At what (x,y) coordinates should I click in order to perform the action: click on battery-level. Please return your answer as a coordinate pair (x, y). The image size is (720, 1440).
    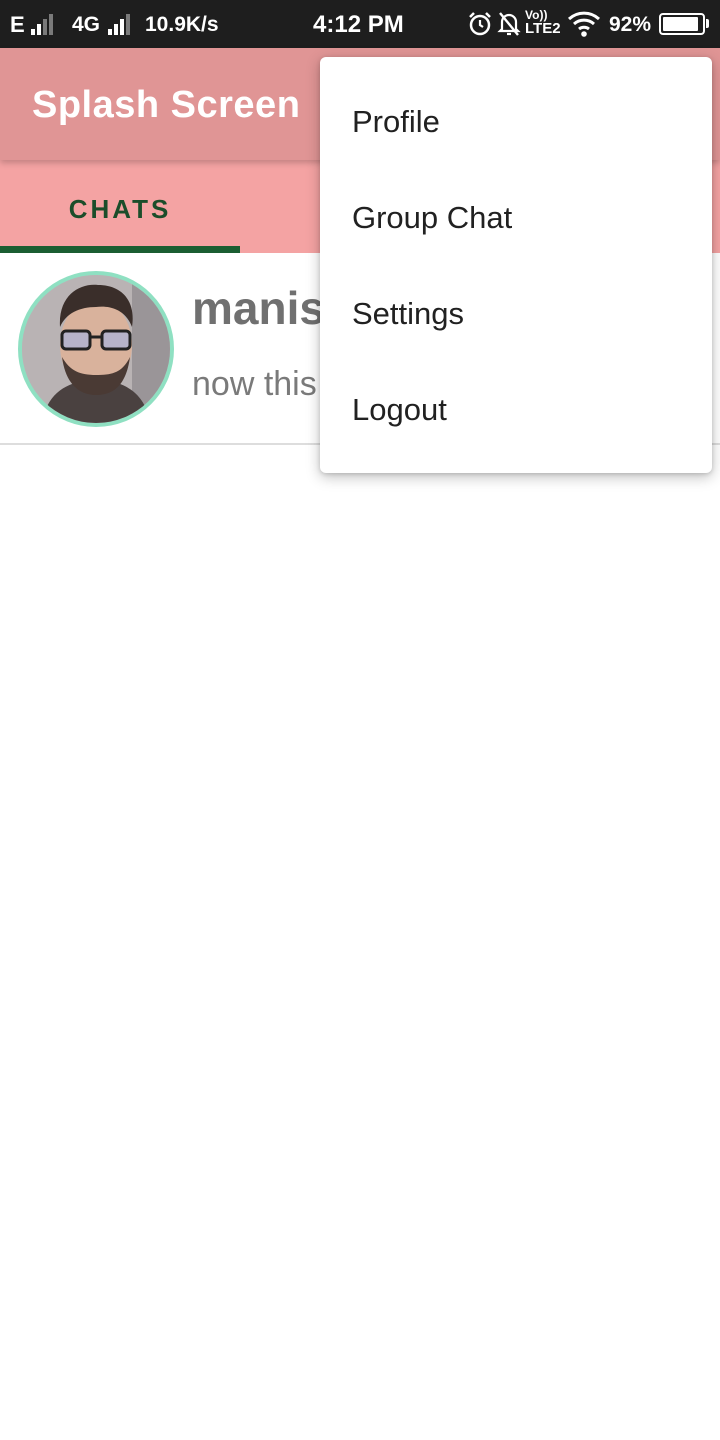
    Looking at the image, I should click on (680, 24).